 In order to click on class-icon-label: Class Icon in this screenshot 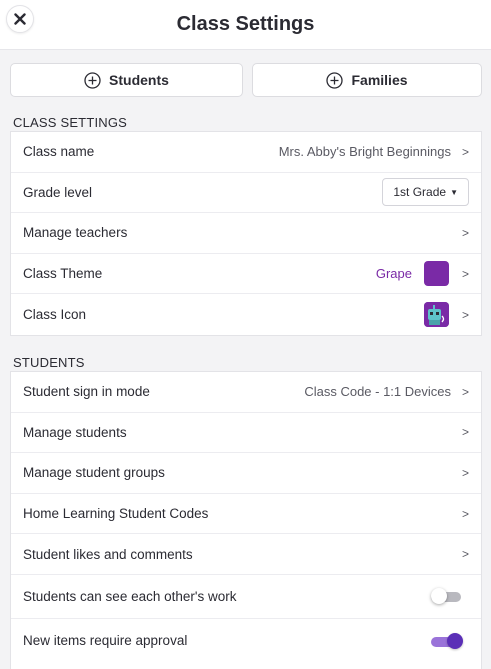, I will do `click(55, 315)`.